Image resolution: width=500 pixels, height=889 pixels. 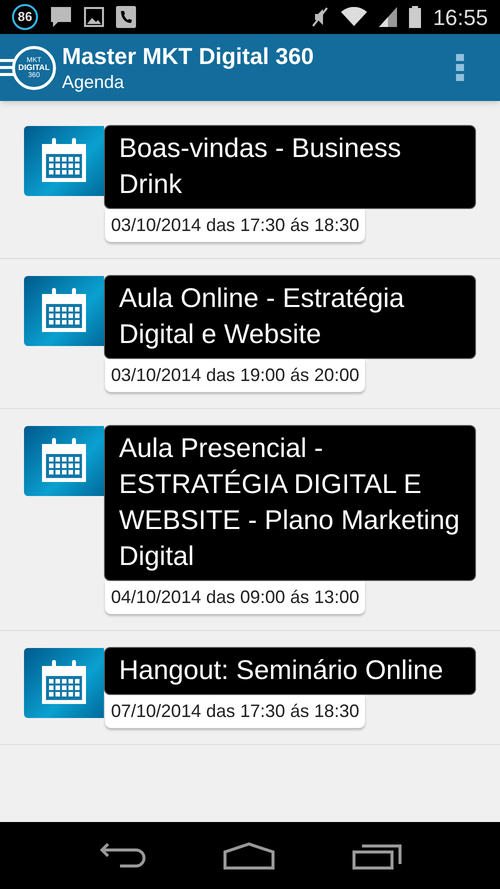 What do you see at coordinates (290, 671) in the screenshot?
I see `event-title: Hangout: Seminário Online` at bounding box center [290, 671].